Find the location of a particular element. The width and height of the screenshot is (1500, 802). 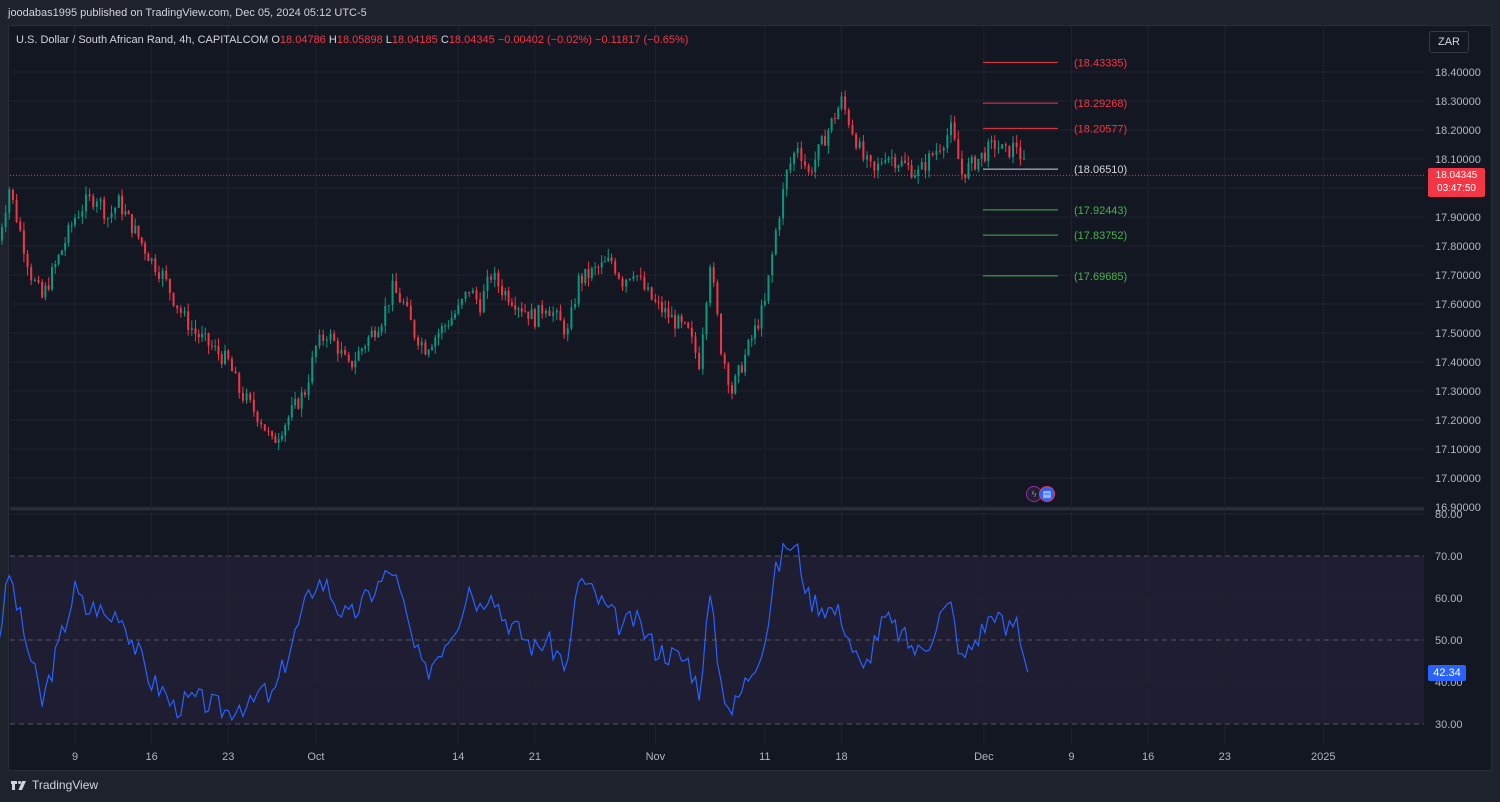

brand-name: TradingView is located at coordinates (65, 785).